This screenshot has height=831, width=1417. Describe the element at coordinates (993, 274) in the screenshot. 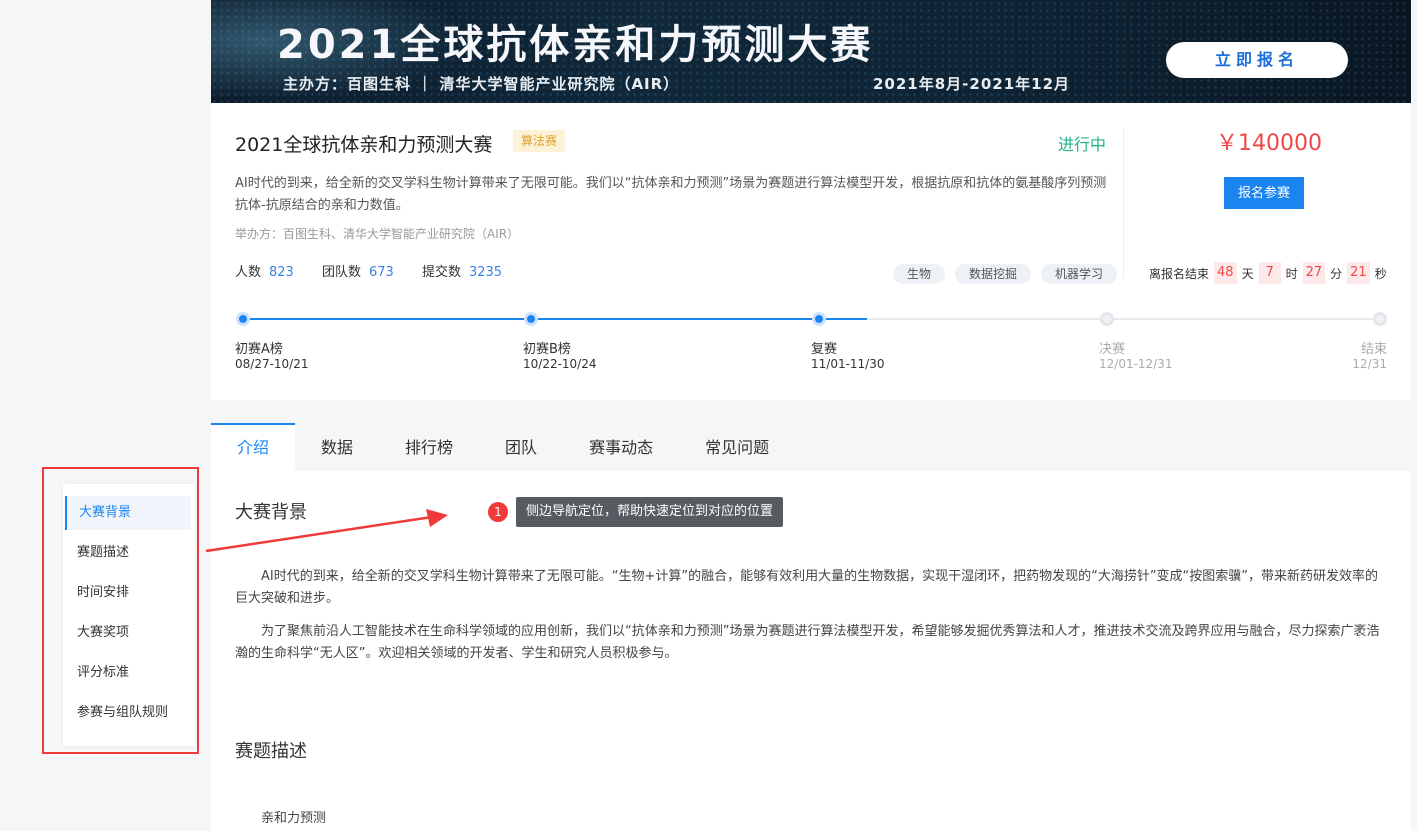

I see `tag: 数据挖掘` at that location.